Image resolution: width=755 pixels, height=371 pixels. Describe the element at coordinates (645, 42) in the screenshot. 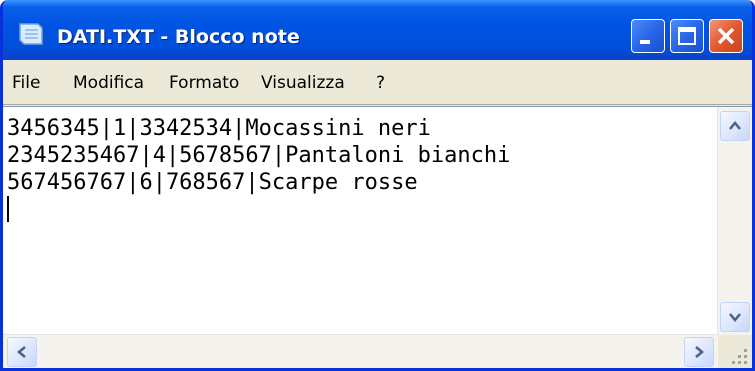

I see `minimize-icon` at that location.